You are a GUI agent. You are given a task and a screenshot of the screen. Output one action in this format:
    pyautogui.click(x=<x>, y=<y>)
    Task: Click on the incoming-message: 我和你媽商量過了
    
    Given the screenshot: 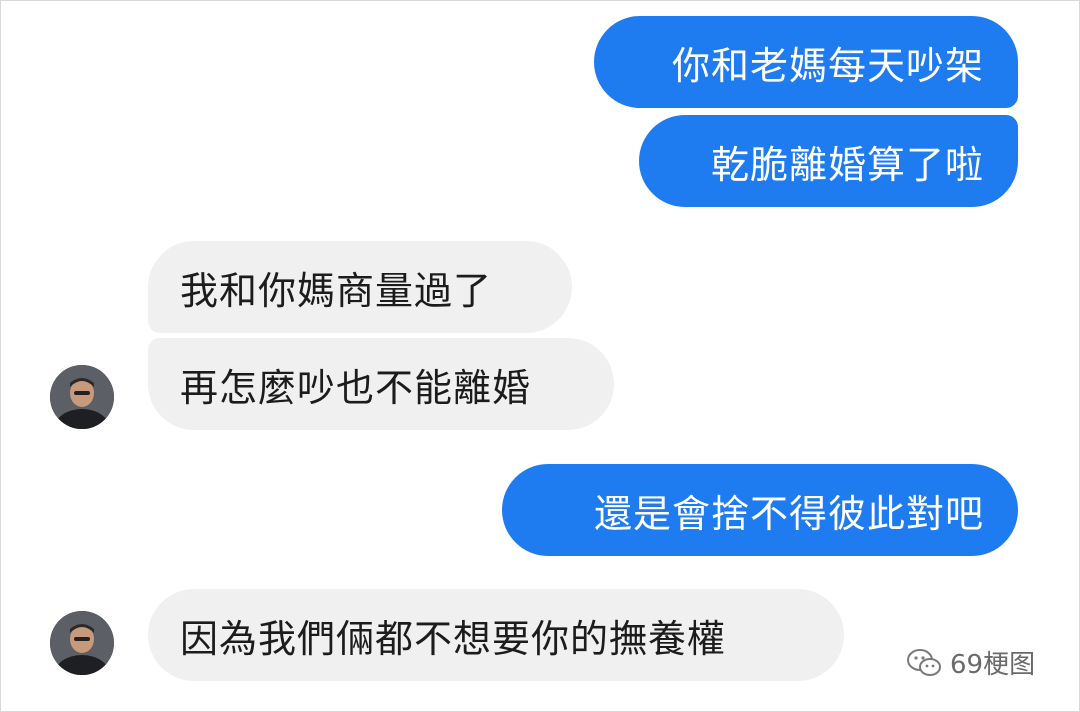 What is the action you would take?
    pyautogui.click(x=360, y=287)
    